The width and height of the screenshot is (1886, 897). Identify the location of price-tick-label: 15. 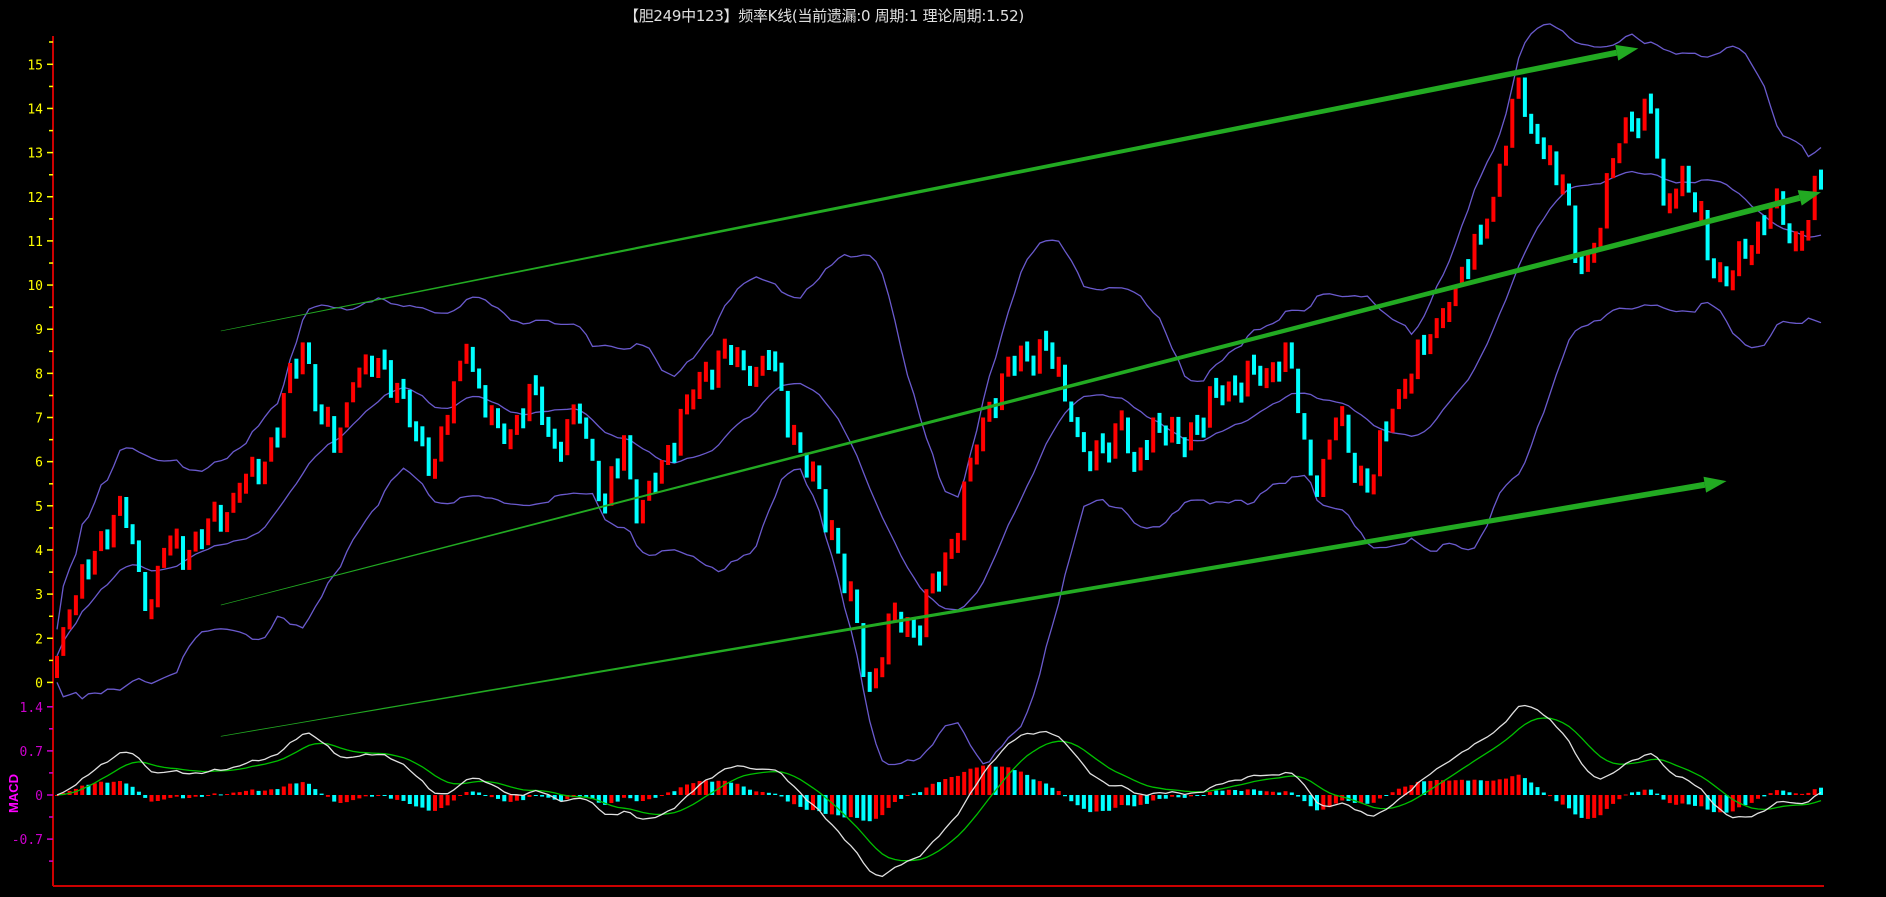
(35, 65).